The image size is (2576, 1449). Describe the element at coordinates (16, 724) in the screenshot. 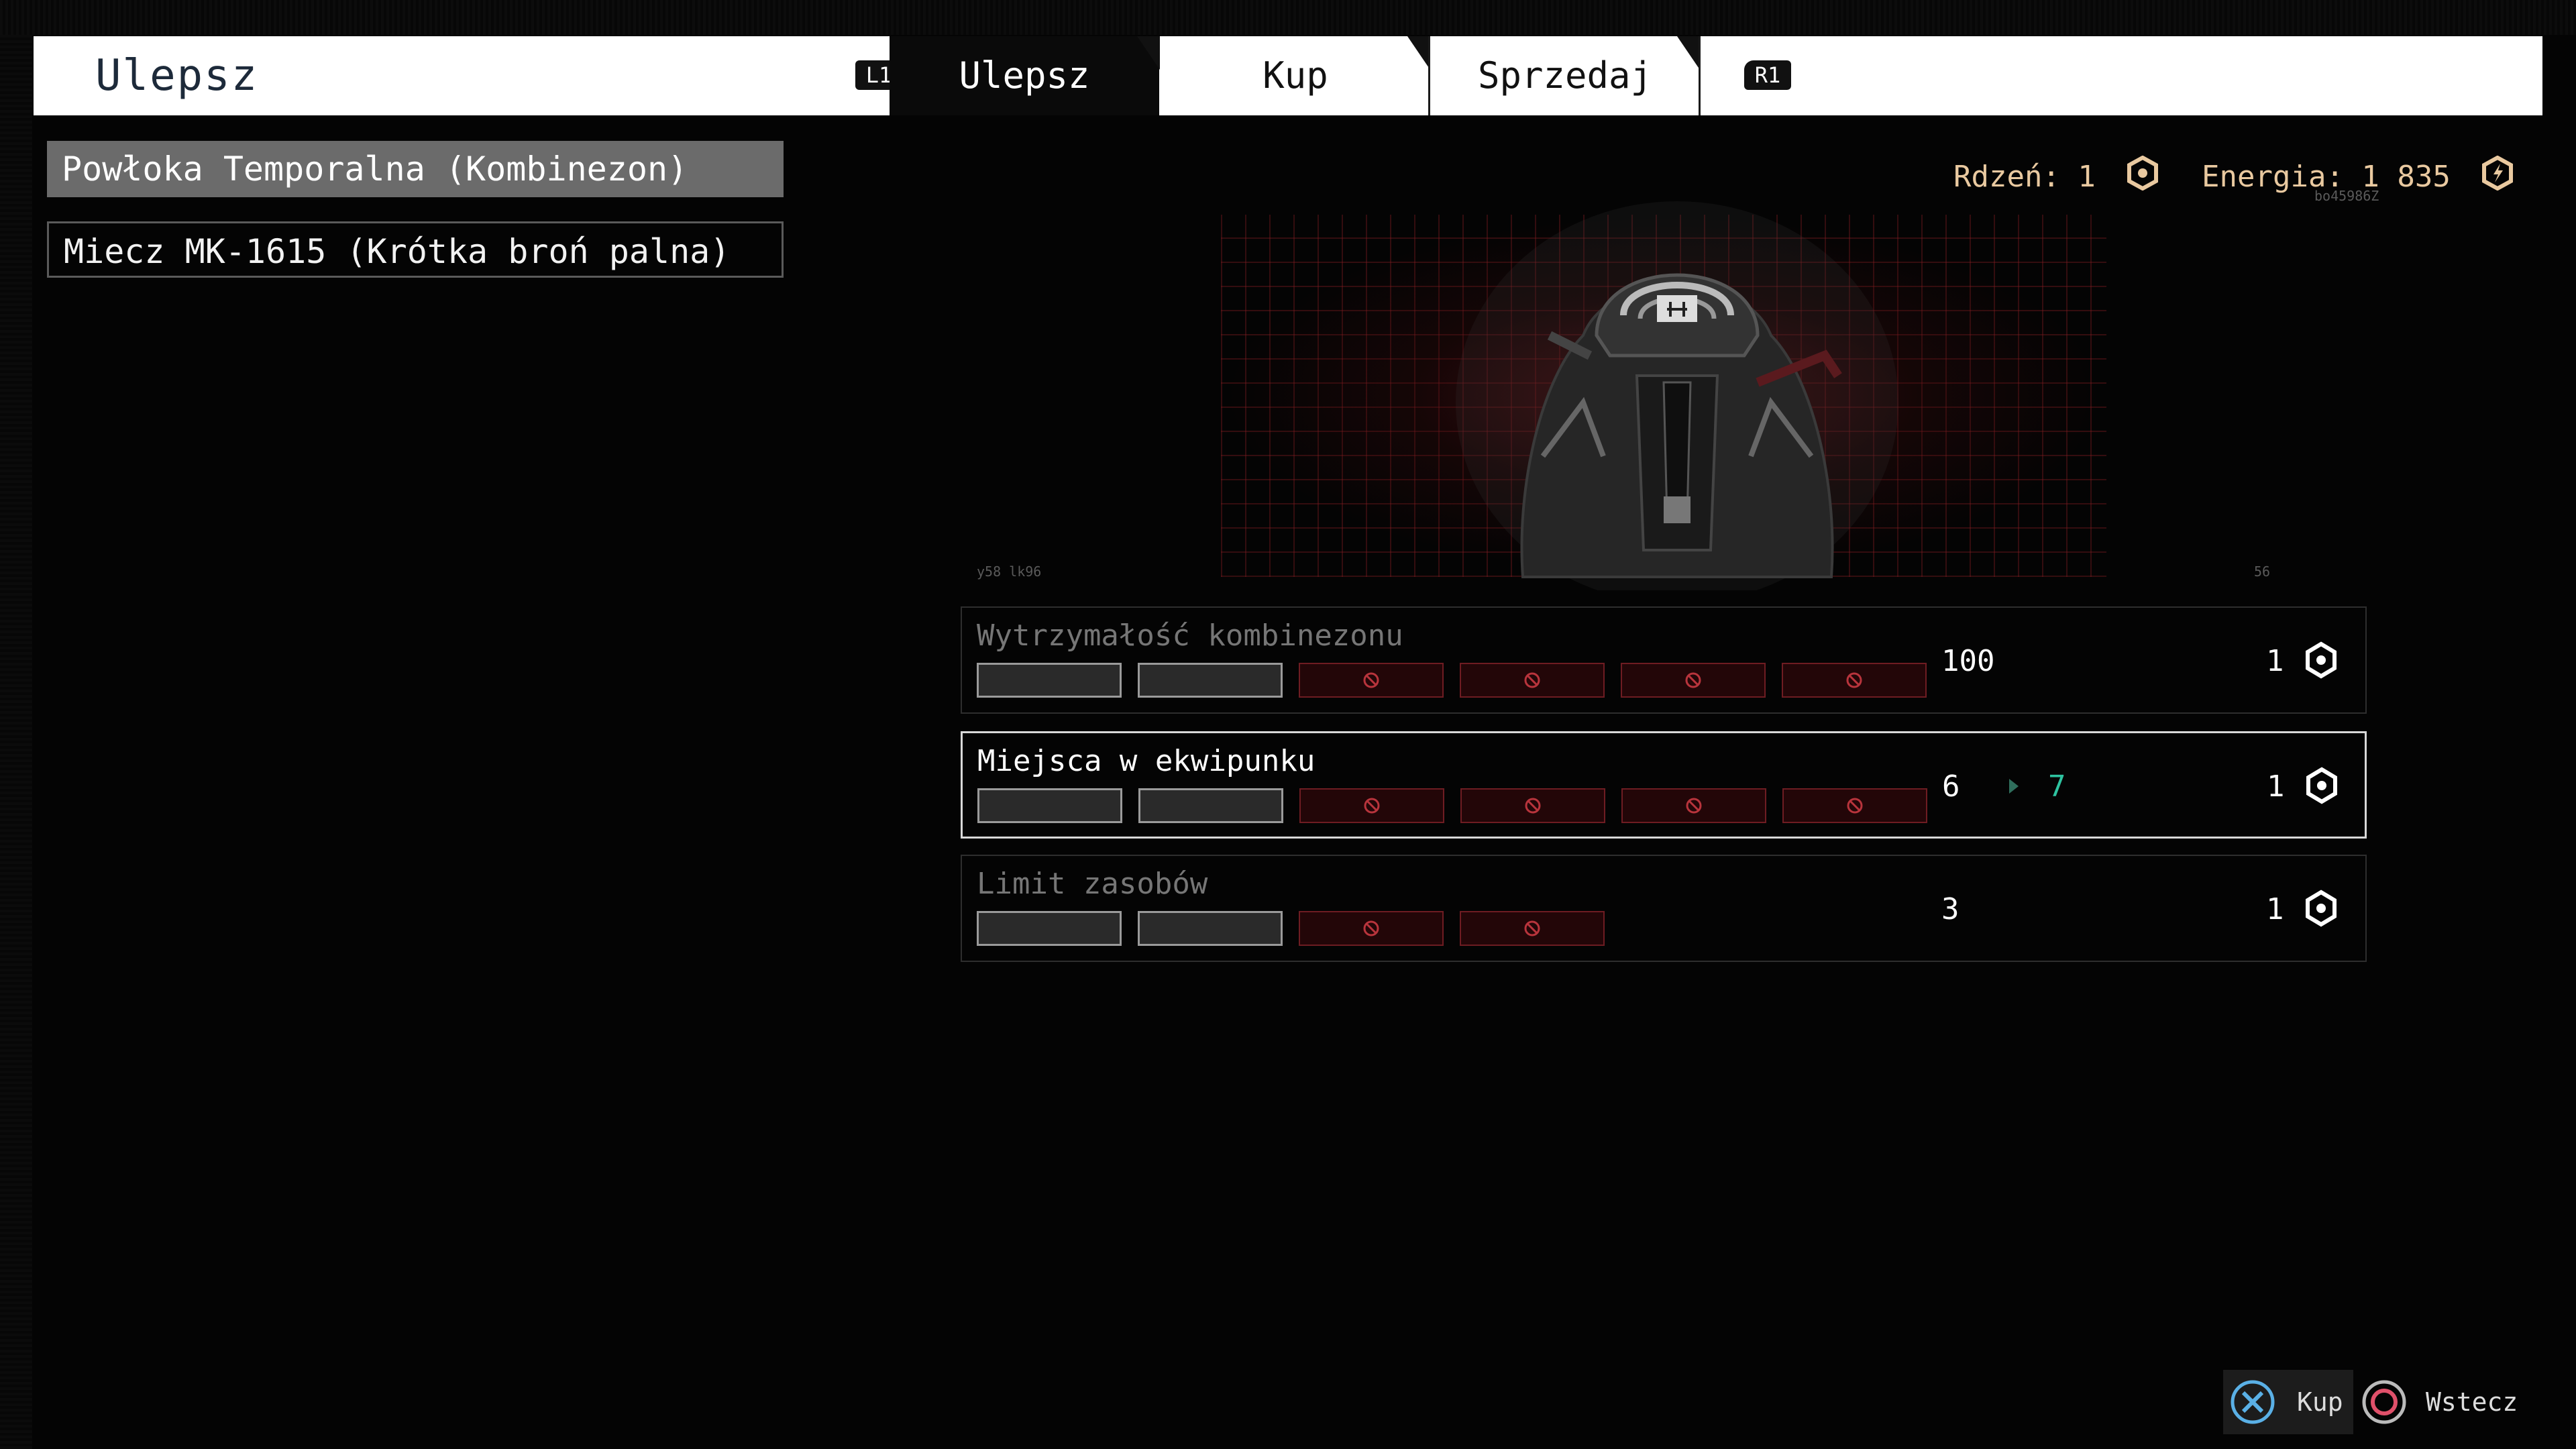

I see `left-frame-edge` at that location.